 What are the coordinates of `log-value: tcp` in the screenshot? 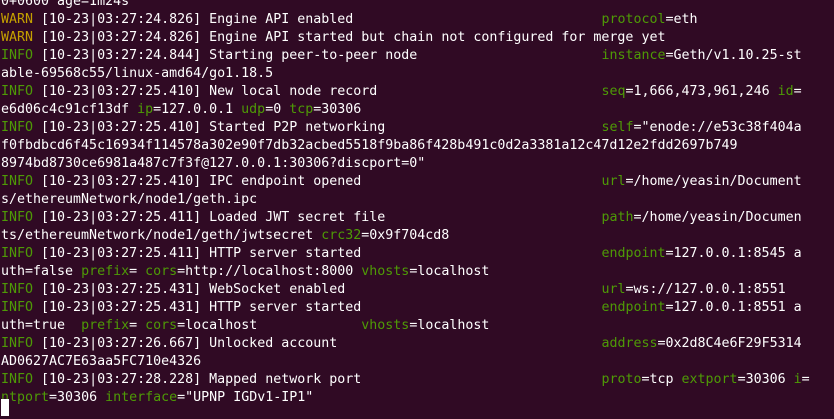 It's located at (665, 379).